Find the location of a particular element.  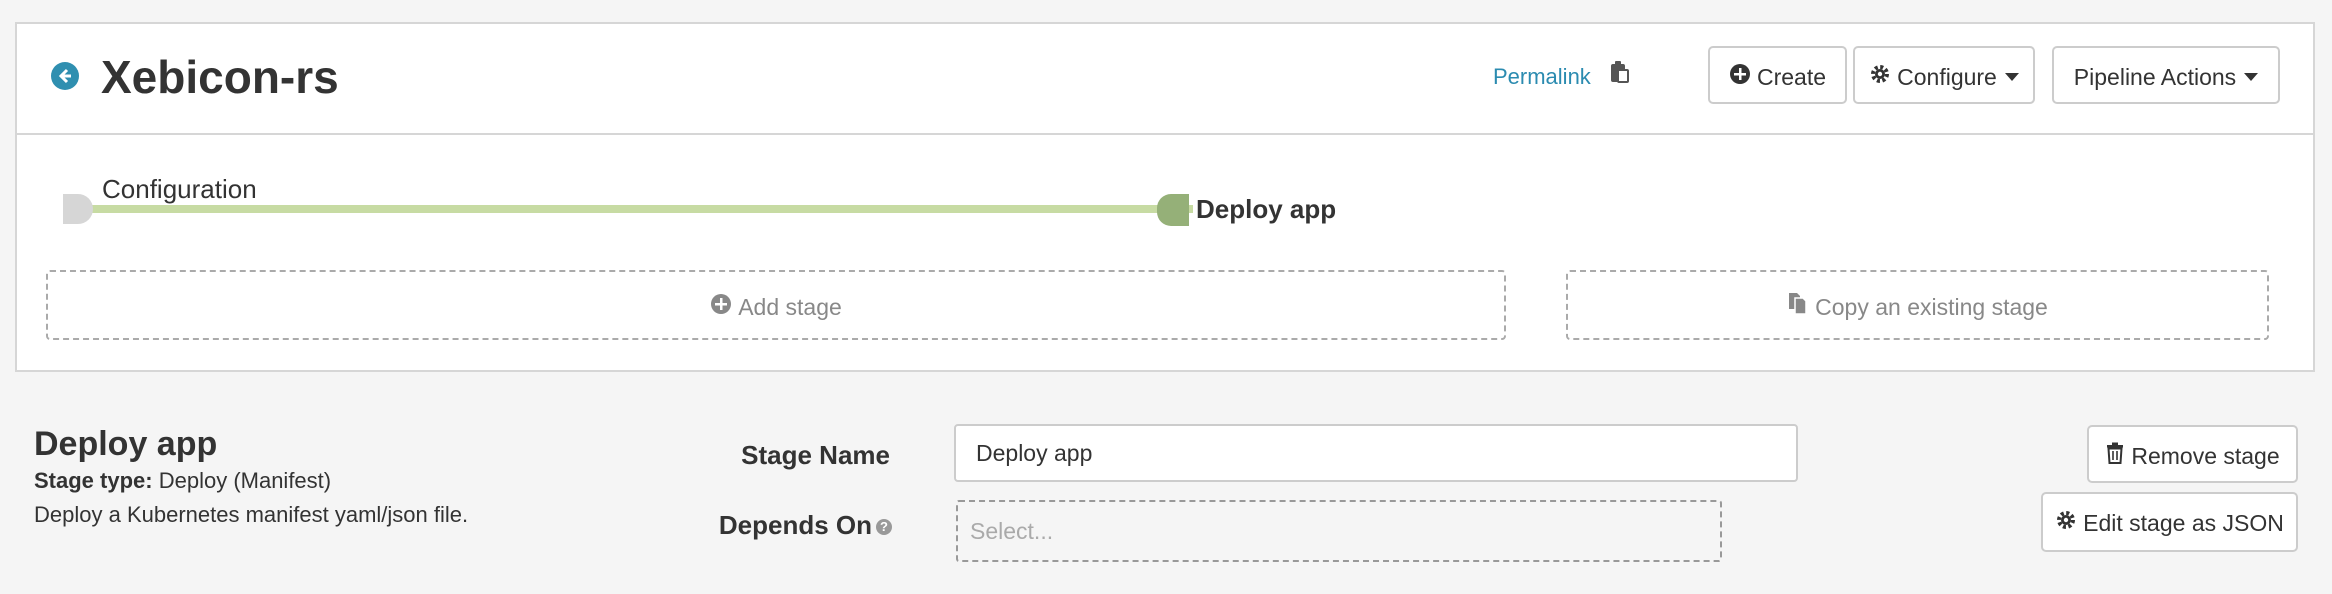

stage-node-deploy-app is located at coordinates (1173, 210).